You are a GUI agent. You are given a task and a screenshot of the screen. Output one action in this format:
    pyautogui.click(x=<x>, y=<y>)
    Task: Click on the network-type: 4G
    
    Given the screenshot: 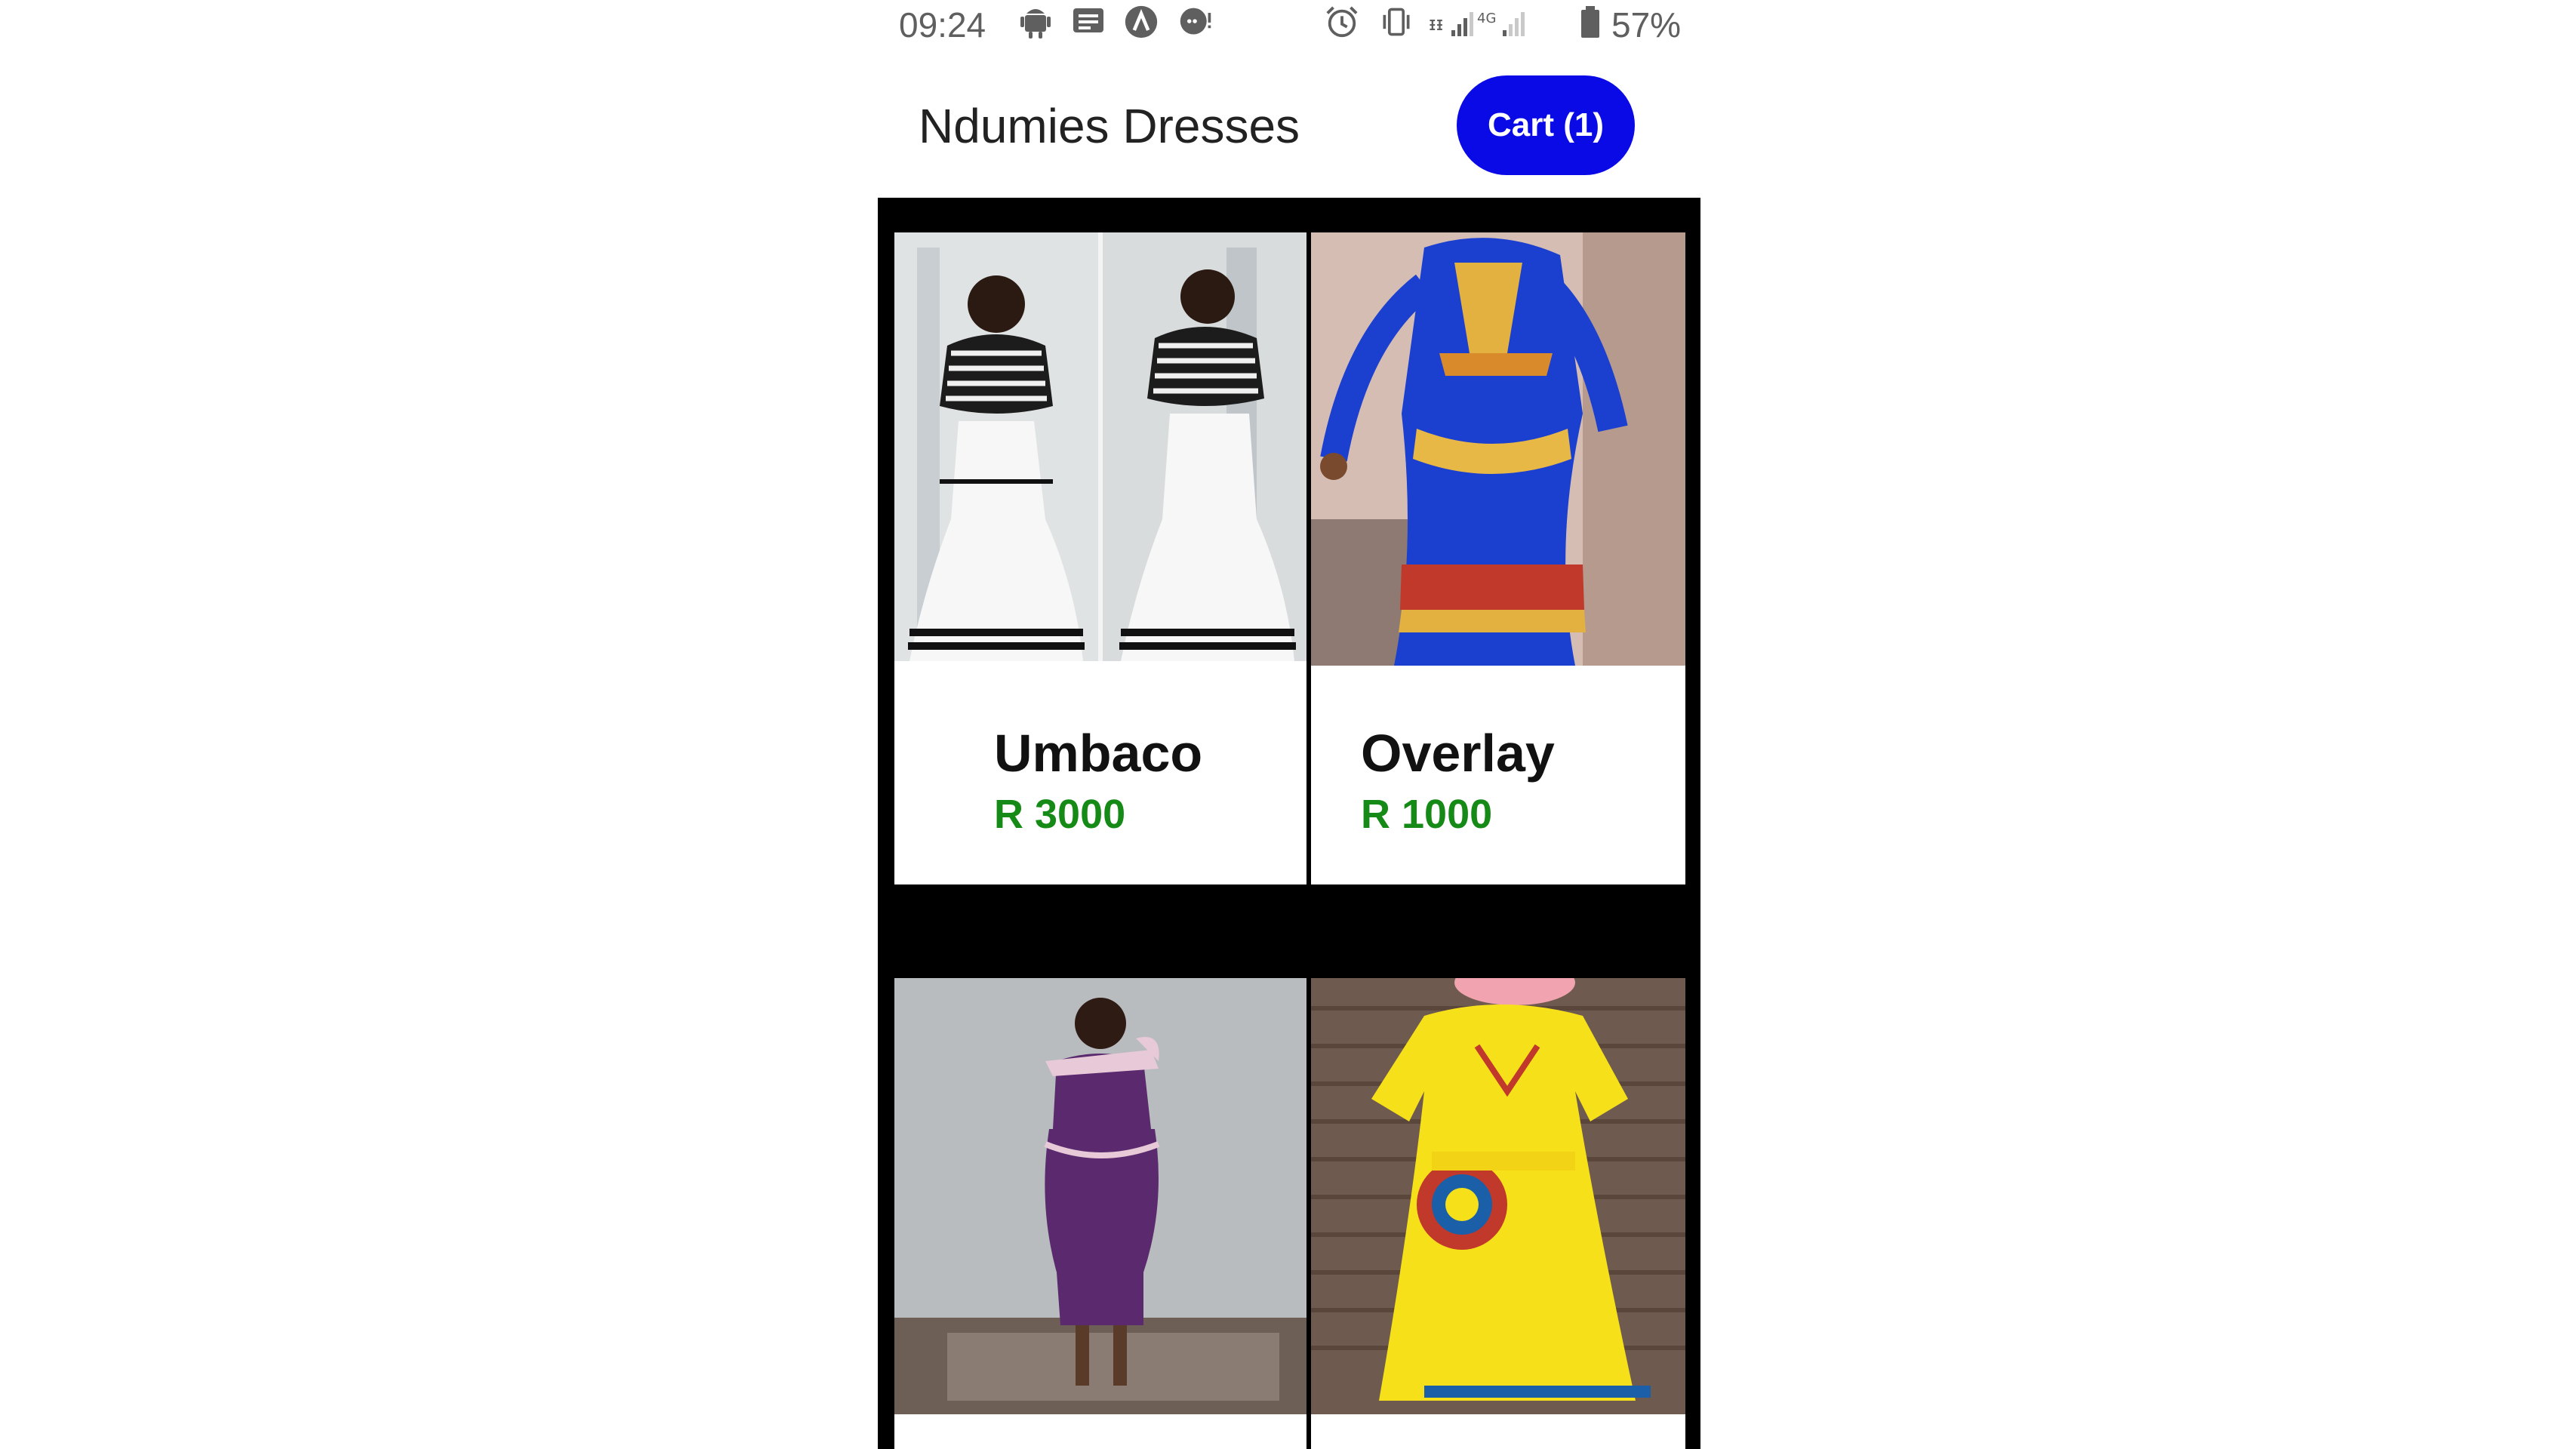 What is the action you would take?
    pyautogui.click(x=1486, y=18)
    